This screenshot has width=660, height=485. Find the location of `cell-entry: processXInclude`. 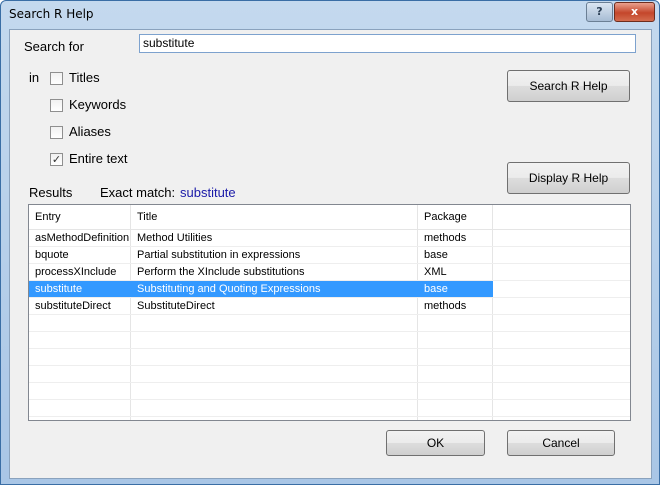

cell-entry: processXInclude is located at coordinates (76, 272).